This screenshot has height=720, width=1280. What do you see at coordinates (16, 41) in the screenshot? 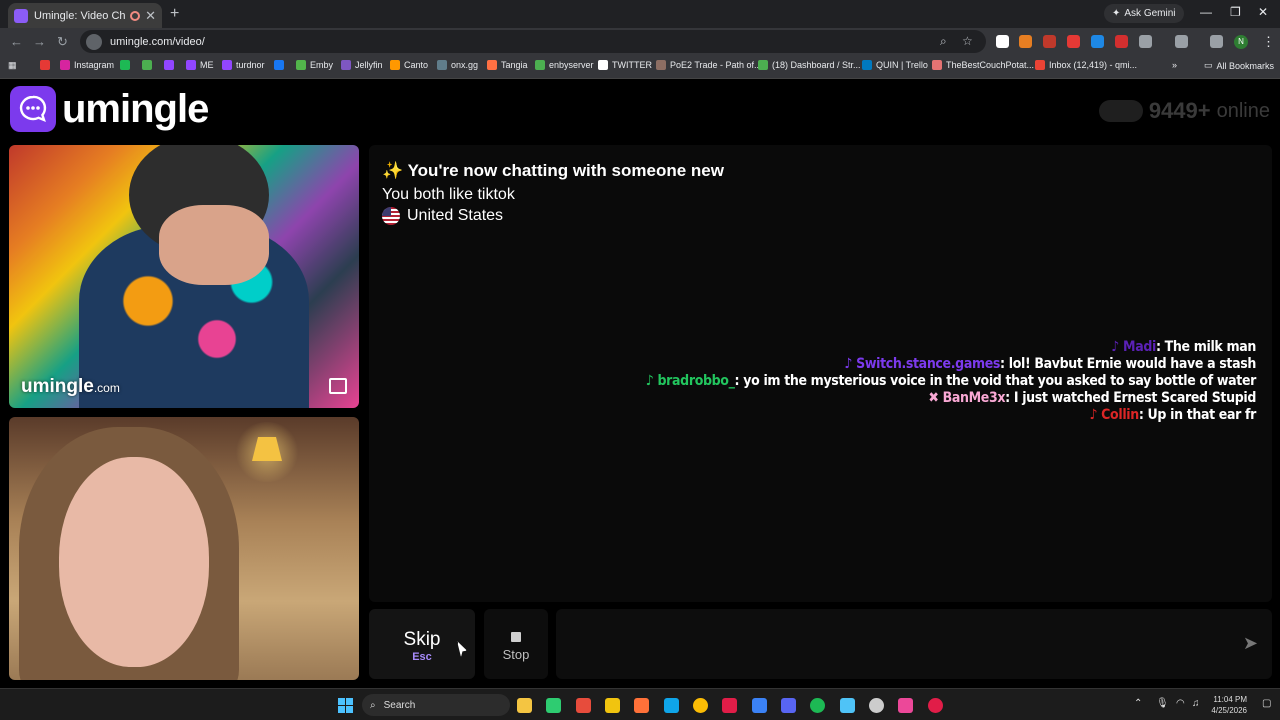
I see `back-icon: ←` at bounding box center [16, 41].